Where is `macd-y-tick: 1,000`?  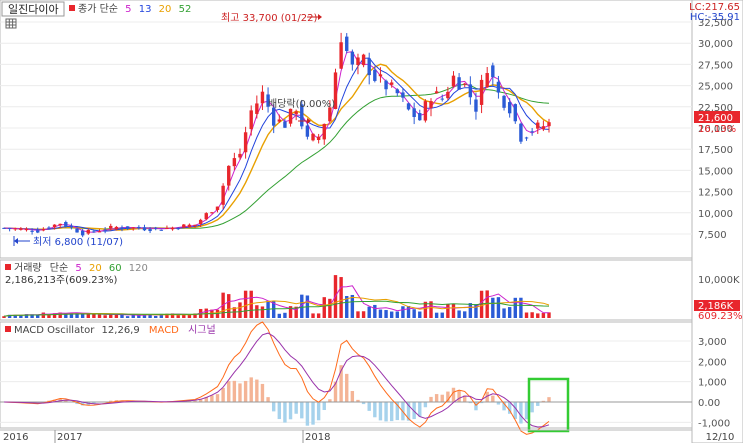
macd-y-tick: 1,000 is located at coordinates (712, 383).